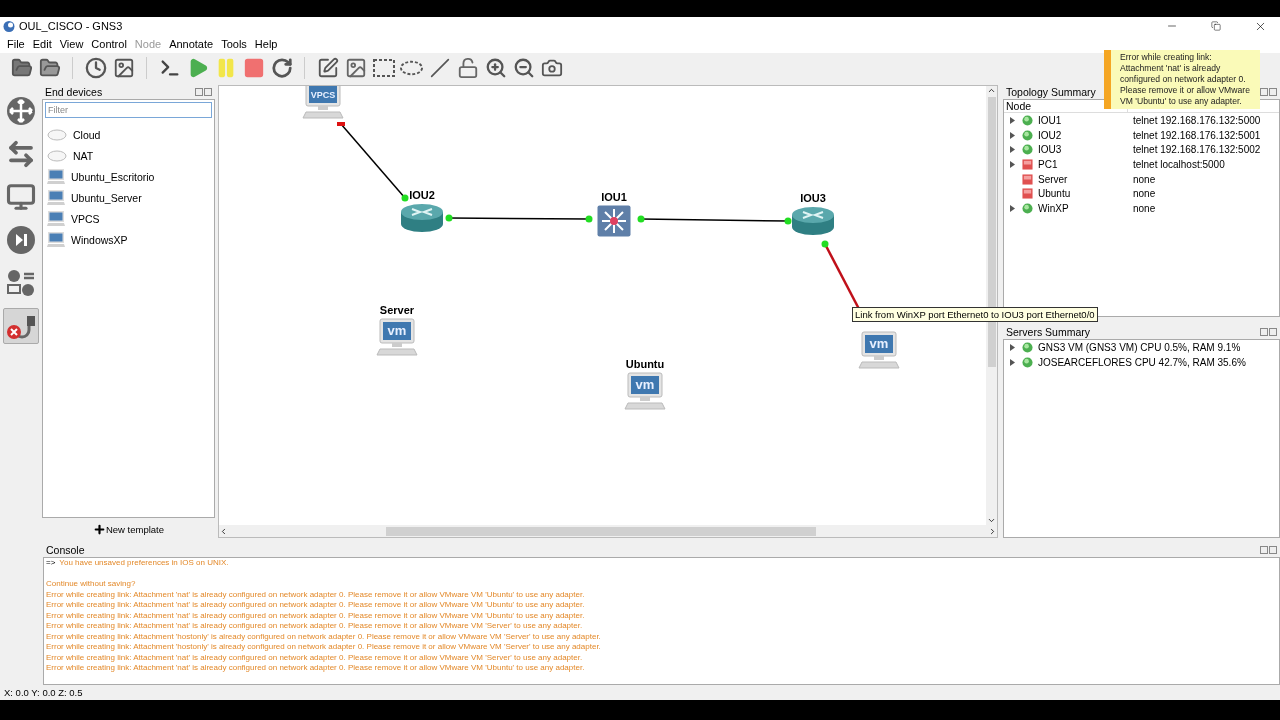  Describe the element at coordinates (109, 44) in the screenshot. I see `menu-item: Control` at that location.